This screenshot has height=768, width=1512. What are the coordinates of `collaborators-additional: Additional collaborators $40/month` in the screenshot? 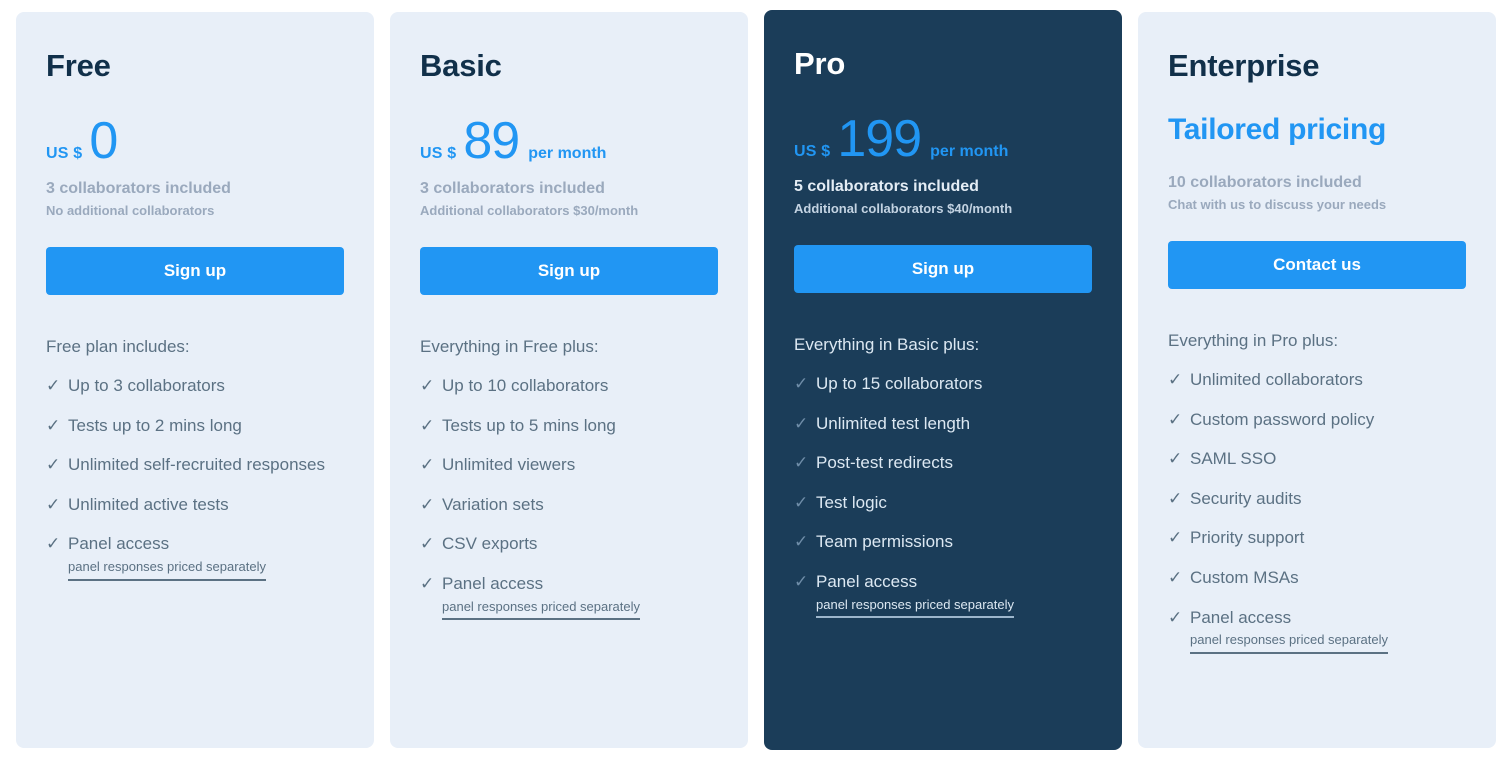 It's located at (903, 209).